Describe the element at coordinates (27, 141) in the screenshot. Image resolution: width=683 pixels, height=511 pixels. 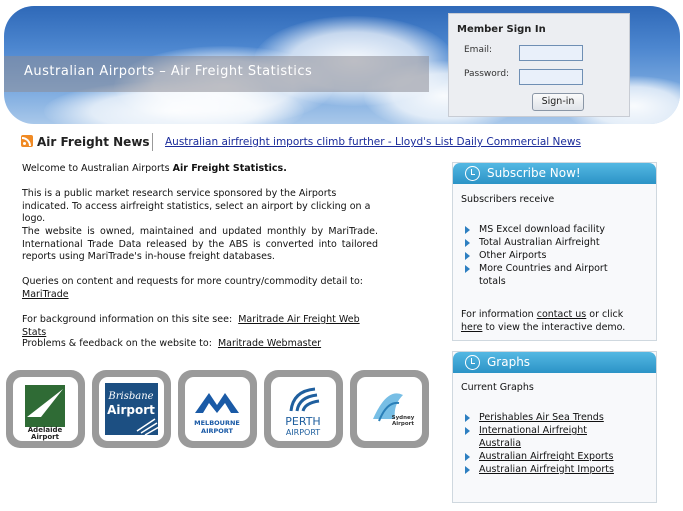
I see `rss-icon` at that location.